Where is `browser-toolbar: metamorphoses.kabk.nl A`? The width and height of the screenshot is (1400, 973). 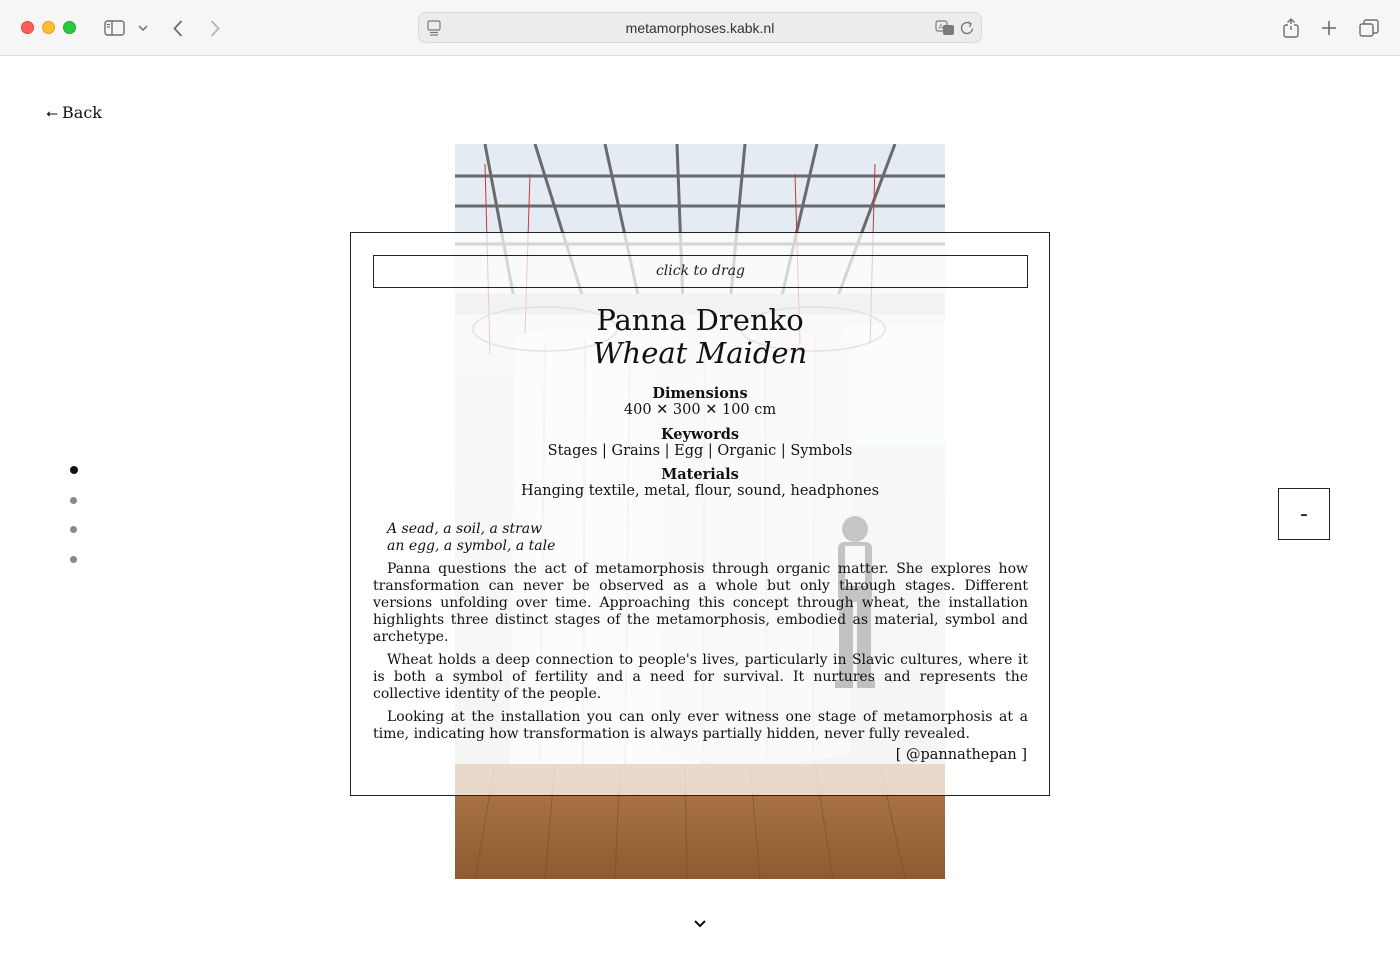
browser-toolbar: metamorphoses.kabk.nl A is located at coordinates (700, 28).